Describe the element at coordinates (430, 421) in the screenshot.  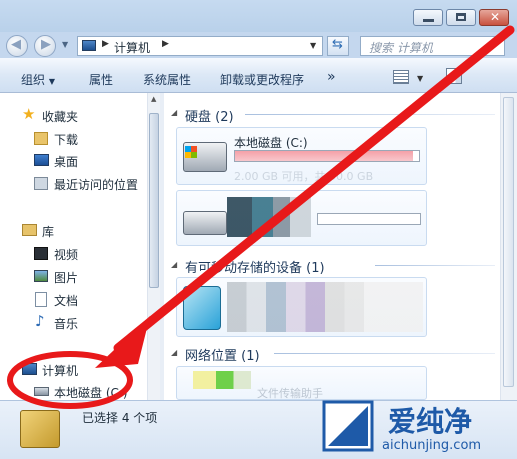
I see `watermark-brand: 爱纯净` at that location.